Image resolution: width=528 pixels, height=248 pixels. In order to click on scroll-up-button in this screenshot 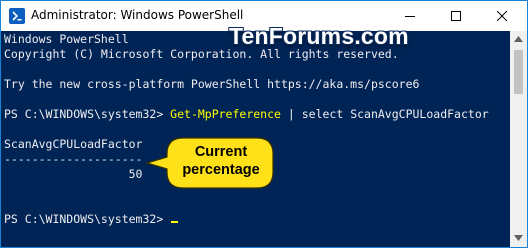, I will do `click(518, 39)`.